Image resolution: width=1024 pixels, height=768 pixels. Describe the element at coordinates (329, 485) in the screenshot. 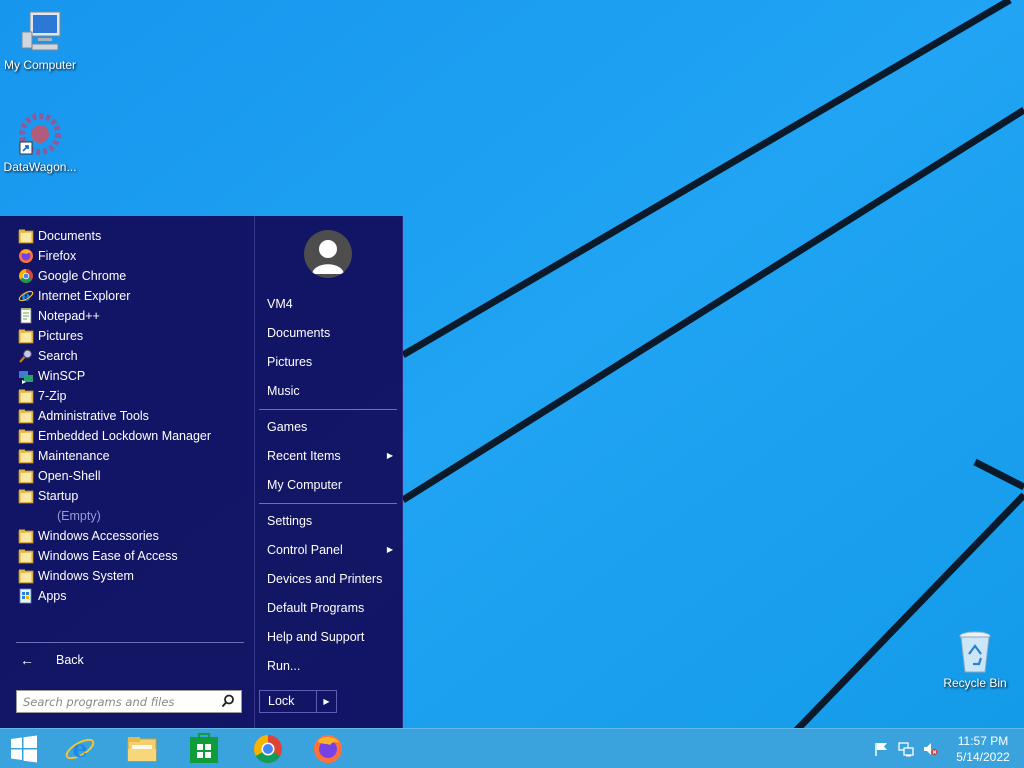

I see `my-computer-item: My Computer` at that location.